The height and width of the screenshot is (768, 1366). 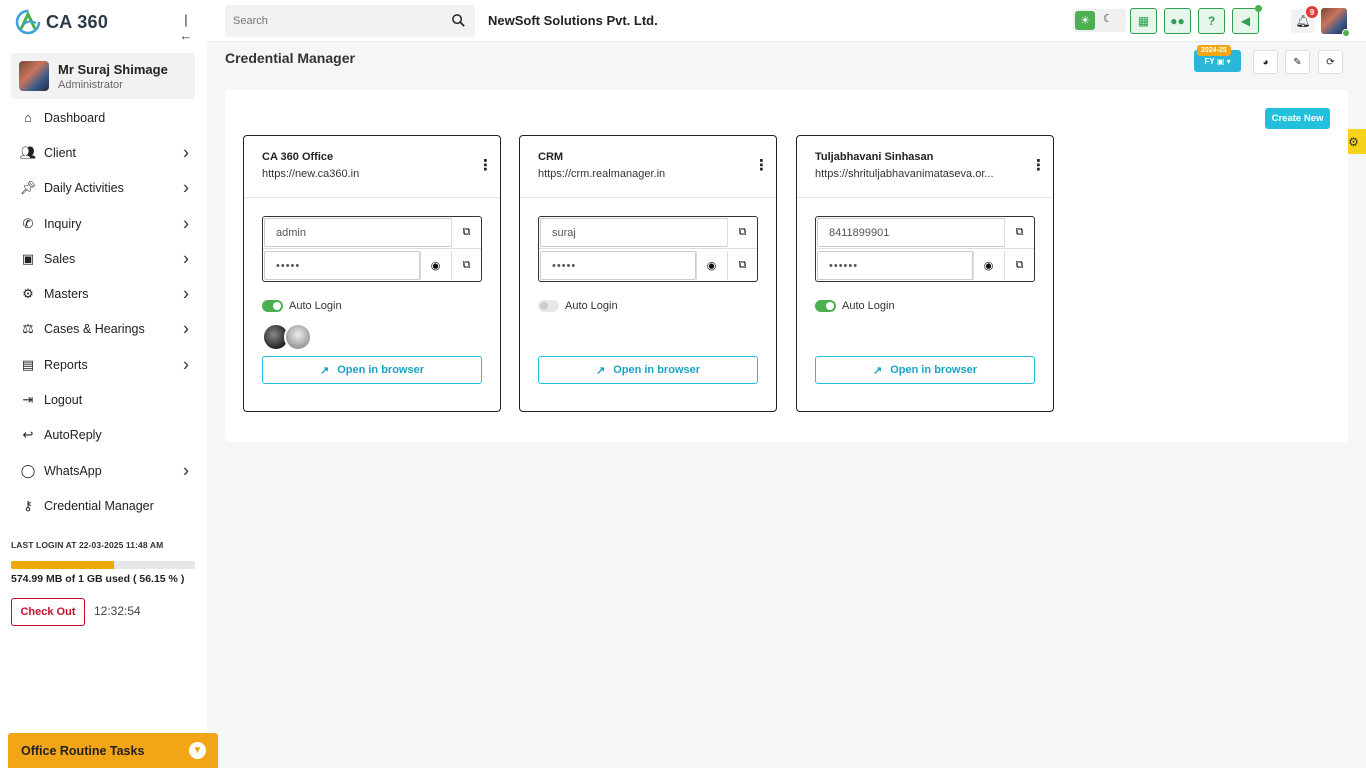 What do you see at coordinates (358, 232) in the screenshot?
I see `username-field: admin` at bounding box center [358, 232].